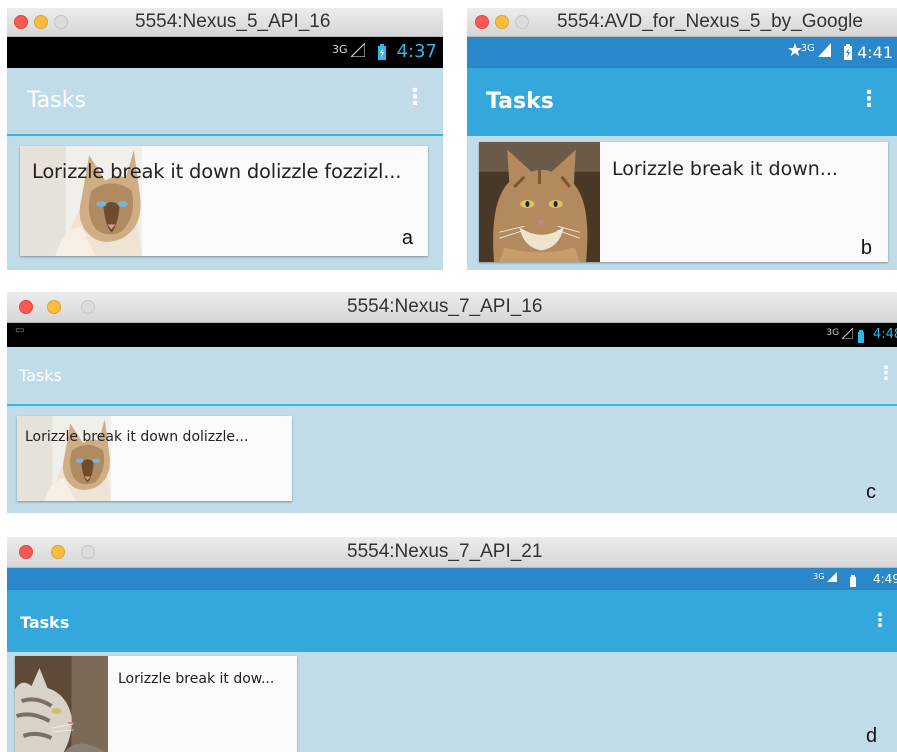 This screenshot has height=752, width=897. What do you see at coordinates (452, 579) in the screenshot?
I see `status-bar: 3G 4:49` at bounding box center [452, 579].